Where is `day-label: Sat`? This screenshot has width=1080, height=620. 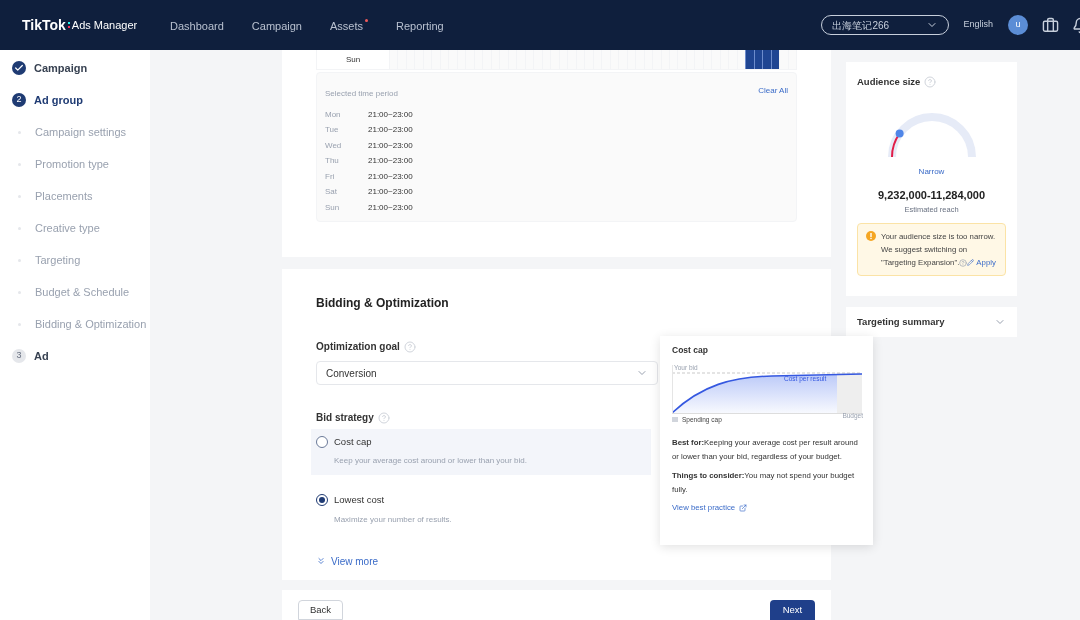
day-label: Sat is located at coordinates (331, 192).